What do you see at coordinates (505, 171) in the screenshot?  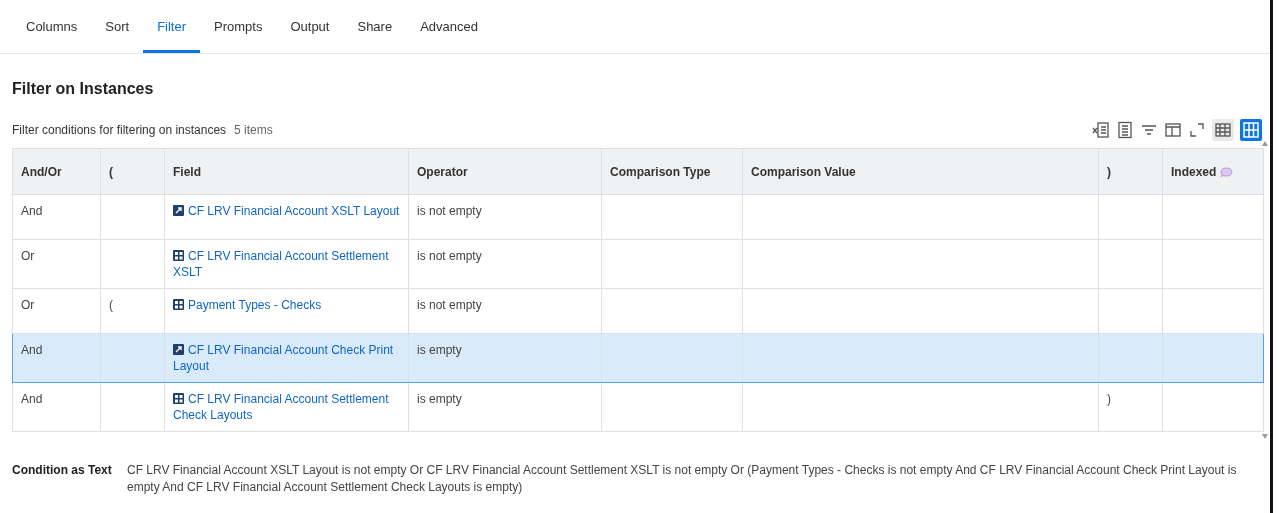 I see `column-header: Operator` at bounding box center [505, 171].